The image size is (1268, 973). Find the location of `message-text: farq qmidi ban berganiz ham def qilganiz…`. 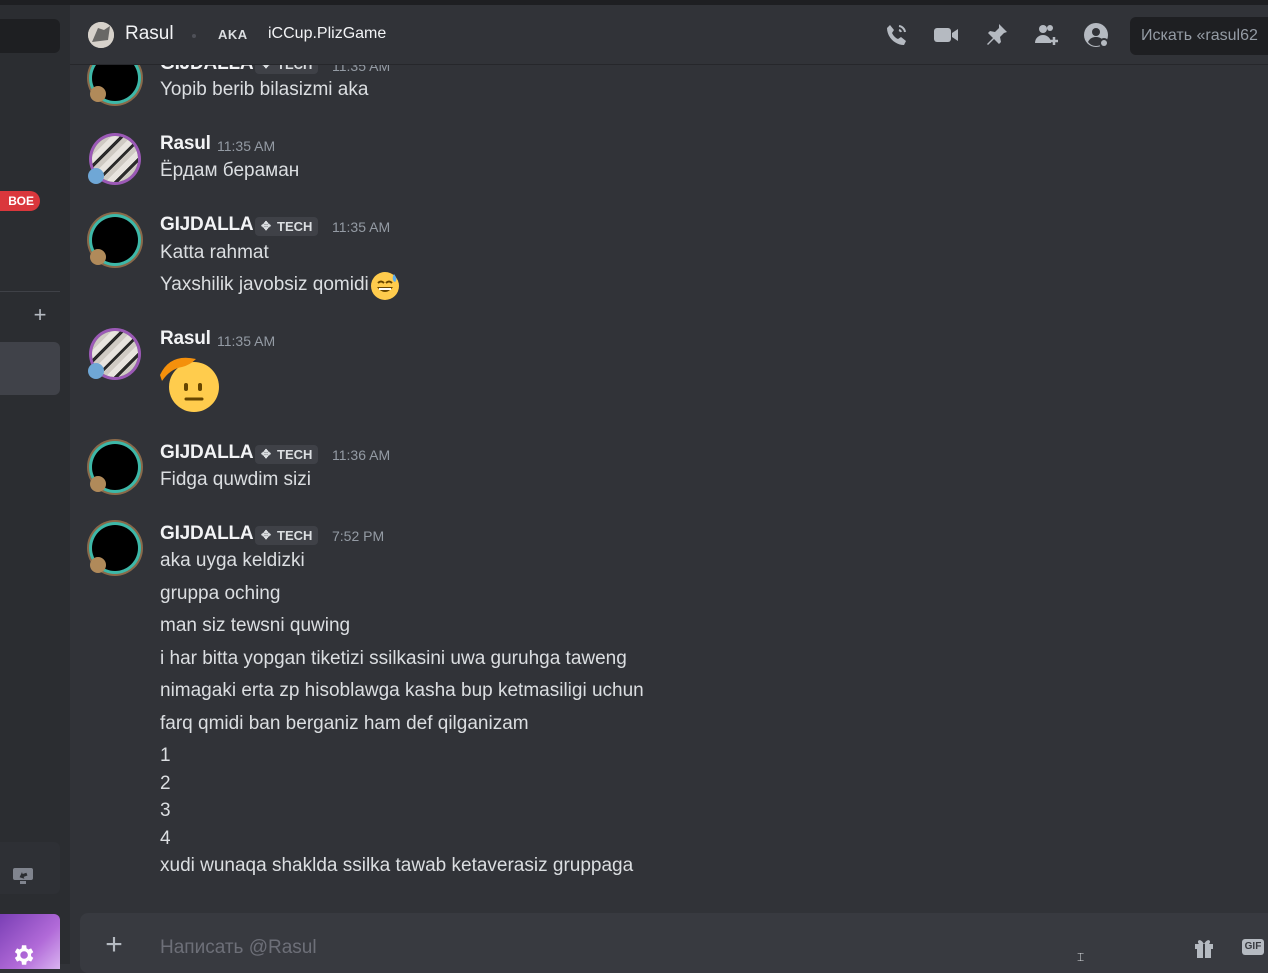

message-text: farq qmidi ban berganiz ham def qilganiz… is located at coordinates (344, 723).